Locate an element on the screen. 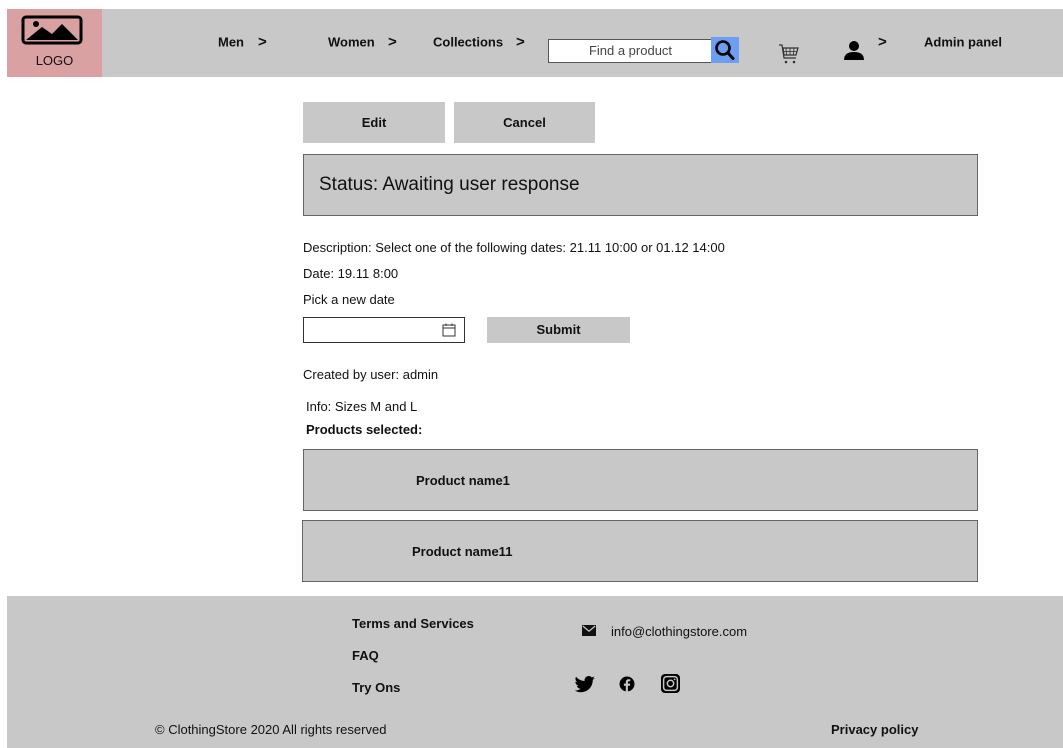 The image size is (1063, 748). facebook-icon is located at coordinates (627, 684).